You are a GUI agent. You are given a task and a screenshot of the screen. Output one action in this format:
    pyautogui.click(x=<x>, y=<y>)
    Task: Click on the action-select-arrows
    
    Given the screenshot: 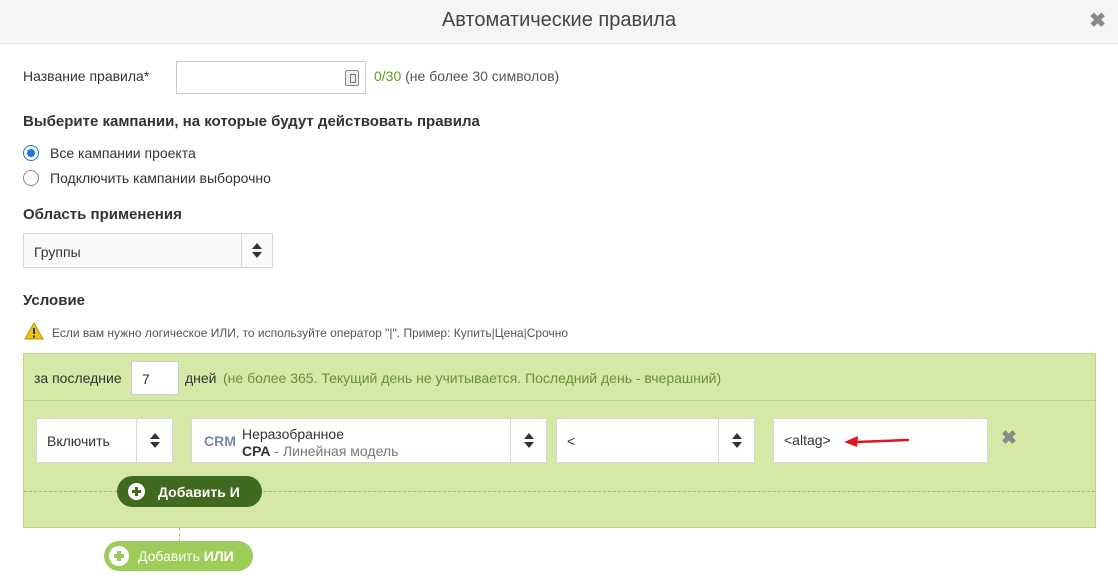 What is the action you would take?
    pyautogui.click(x=154, y=440)
    